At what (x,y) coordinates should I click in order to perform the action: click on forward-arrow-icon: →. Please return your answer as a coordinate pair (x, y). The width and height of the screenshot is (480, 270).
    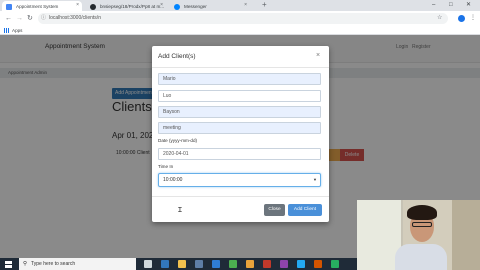
    Looking at the image, I should click on (19, 18).